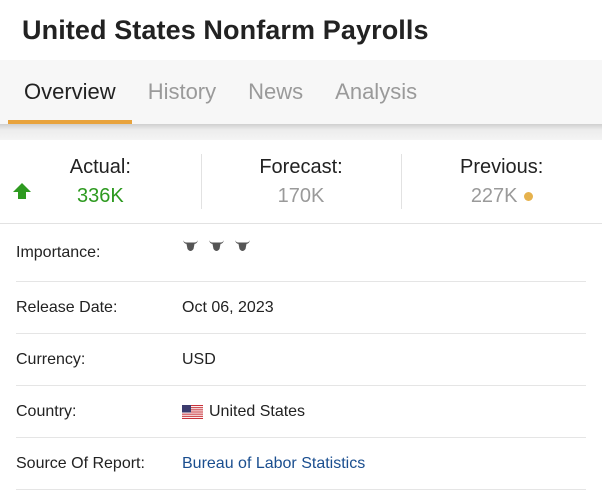  I want to click on tab-analysis: Analysis, so click(376, 92).